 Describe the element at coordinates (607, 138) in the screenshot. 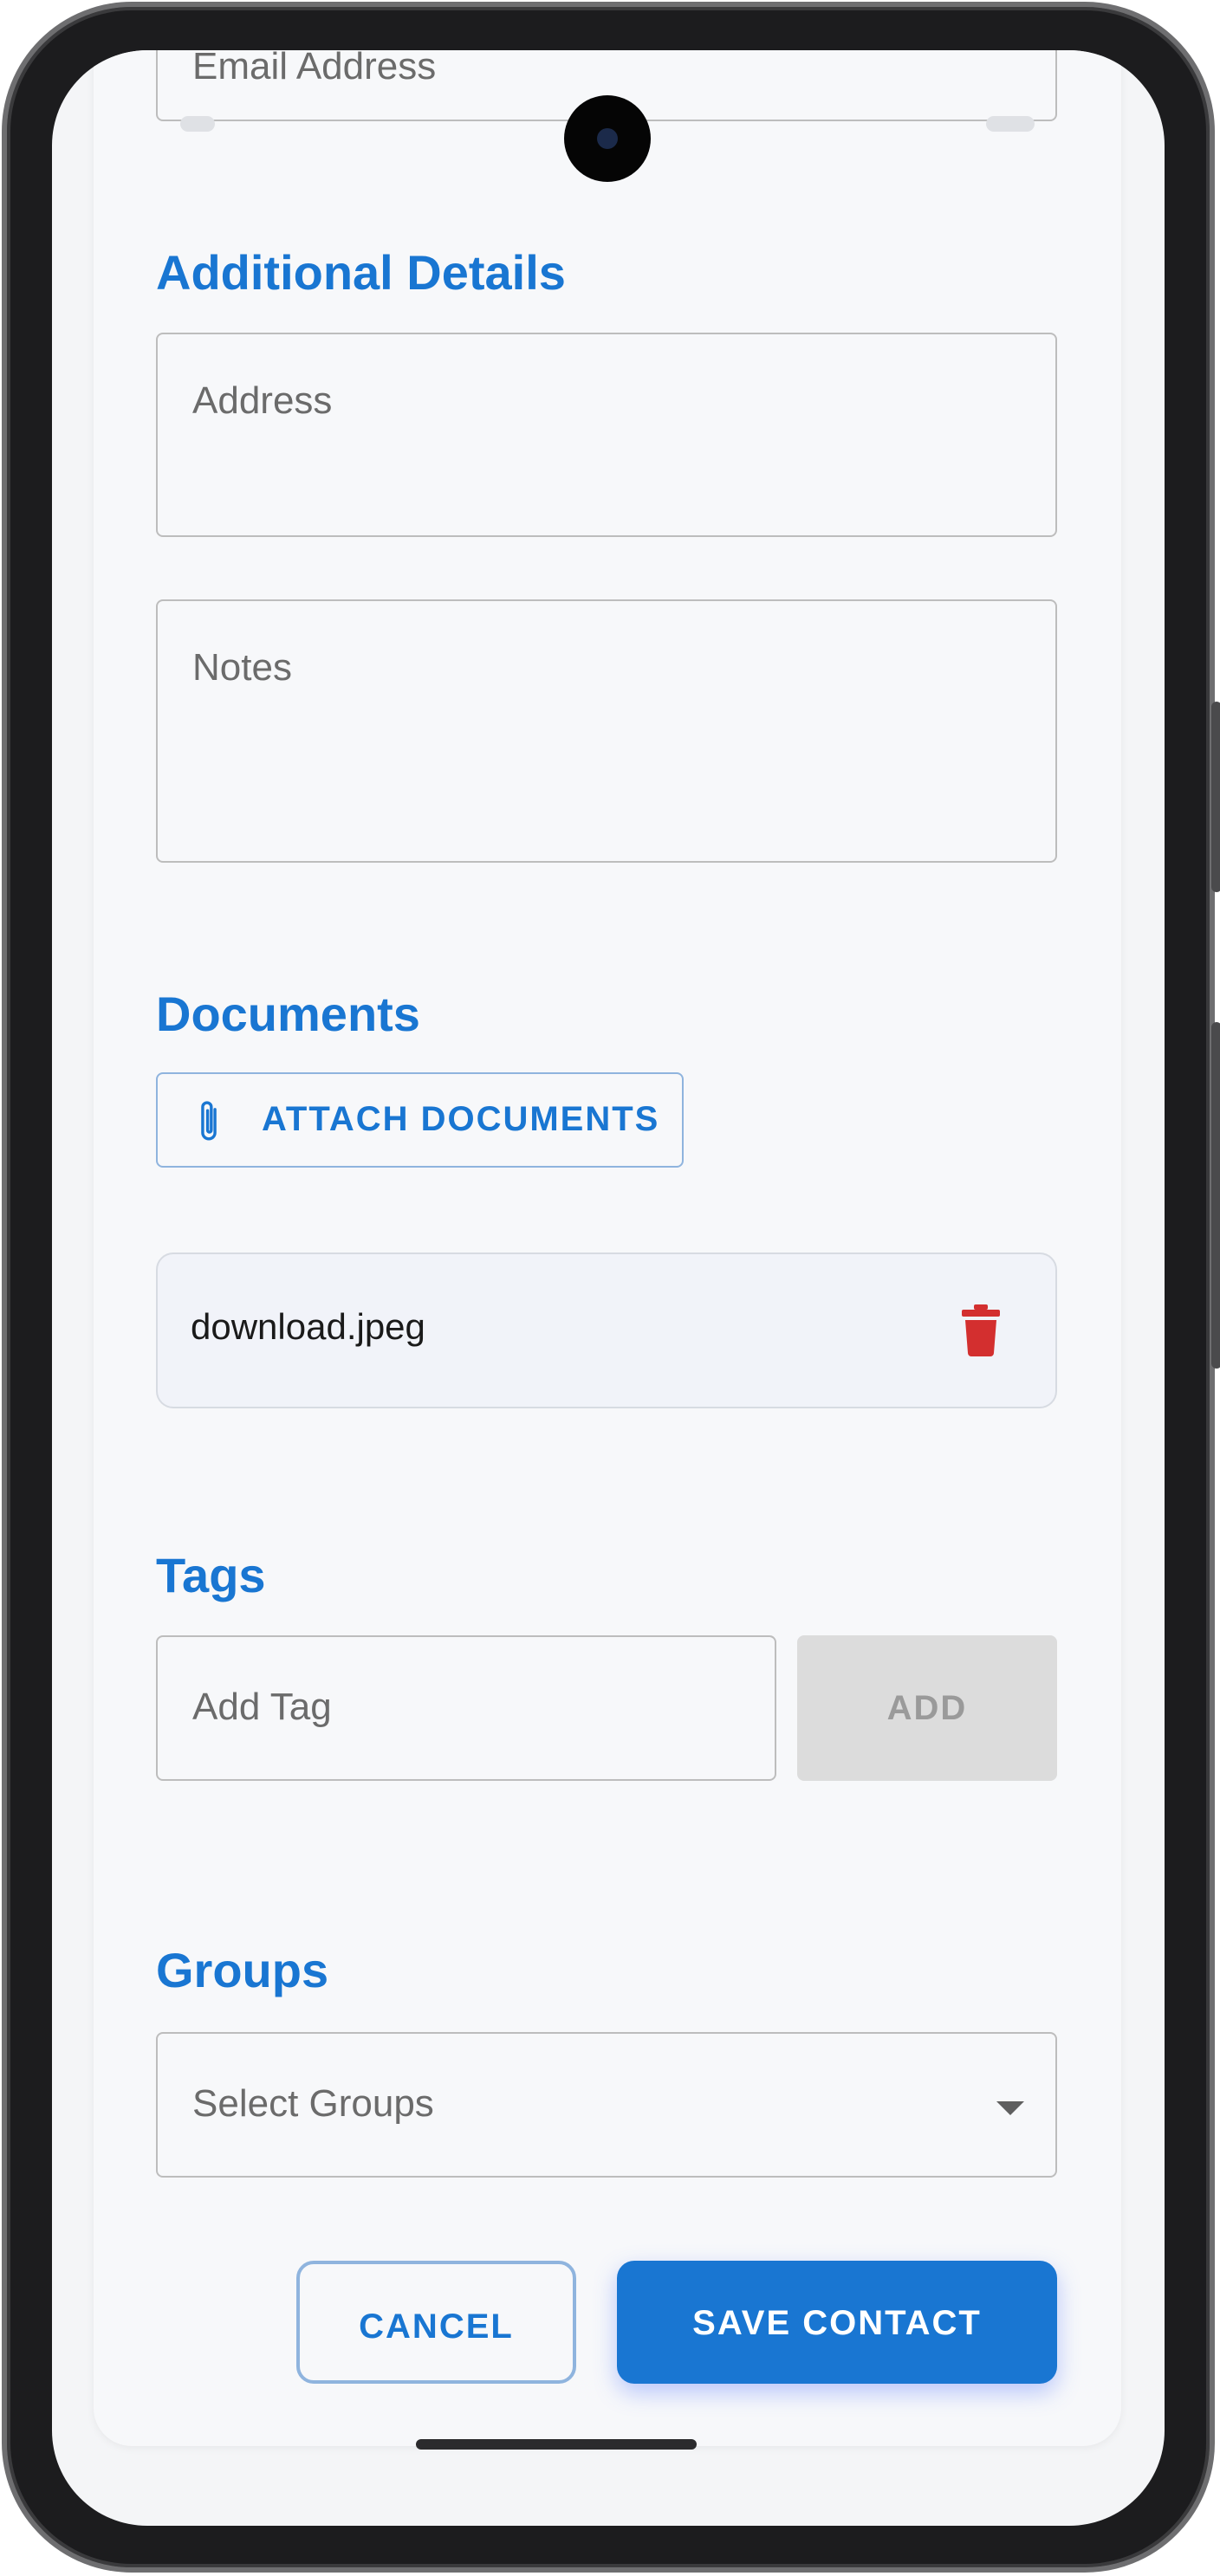

I see `front-camera` at that location.